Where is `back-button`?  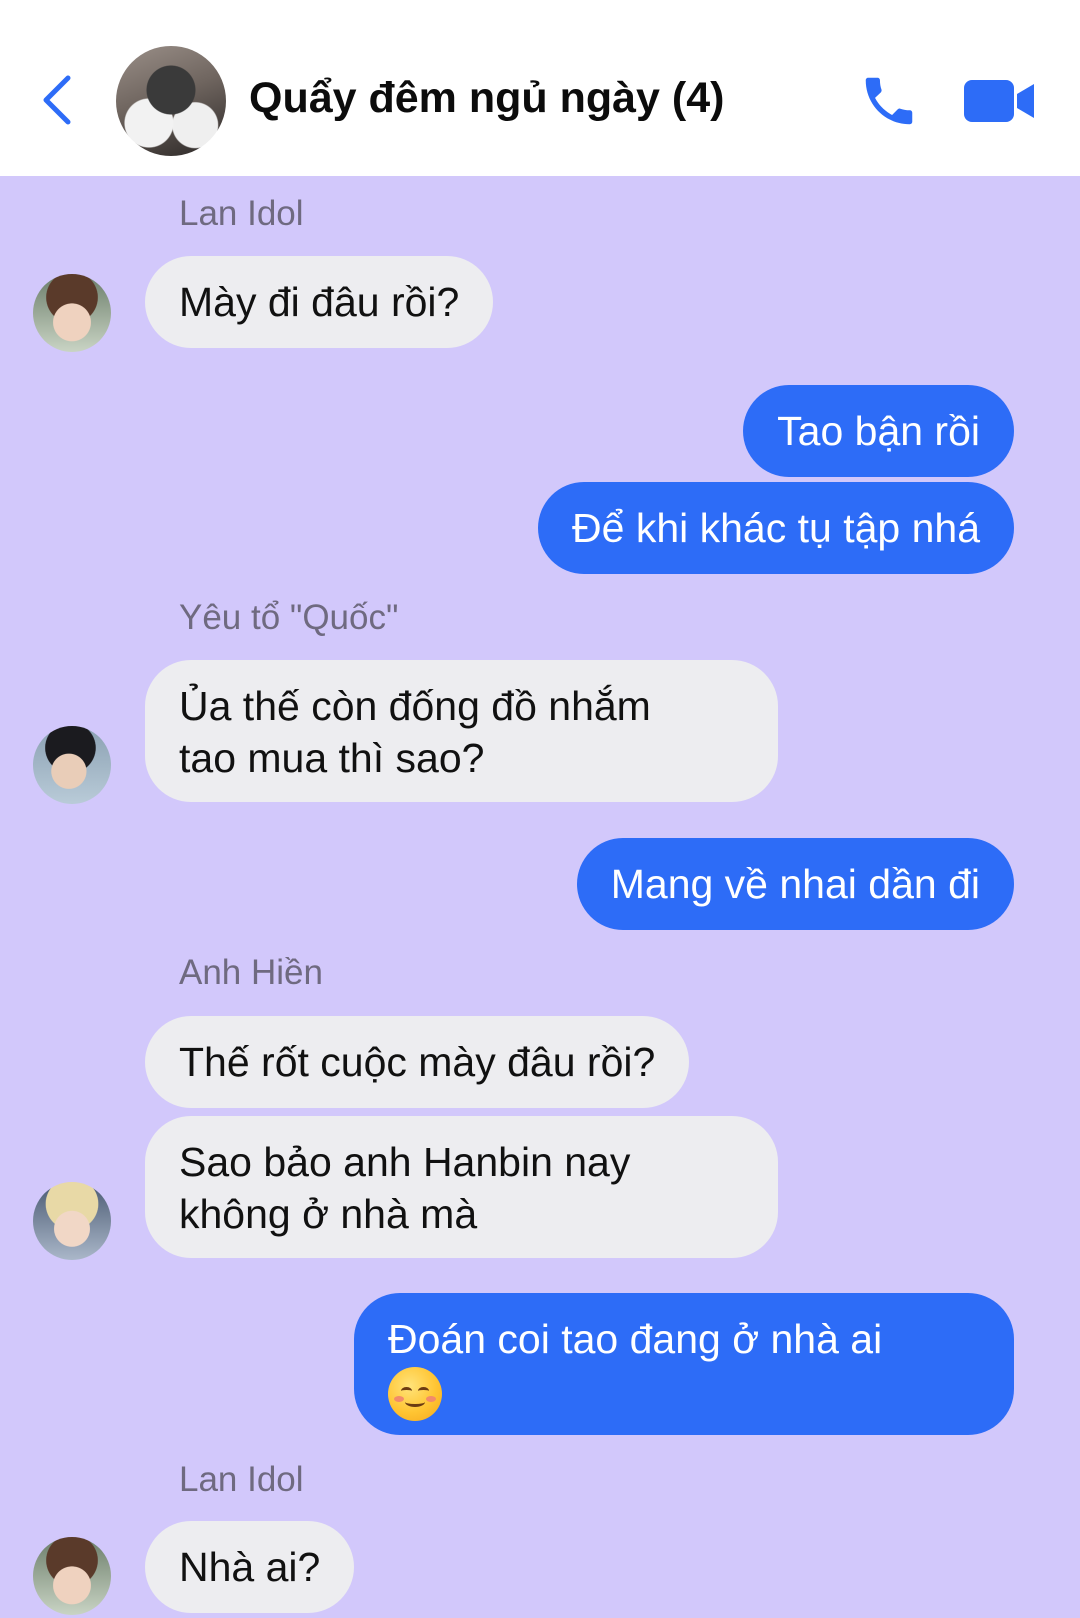
back-button is located at coordinates (58, 100).